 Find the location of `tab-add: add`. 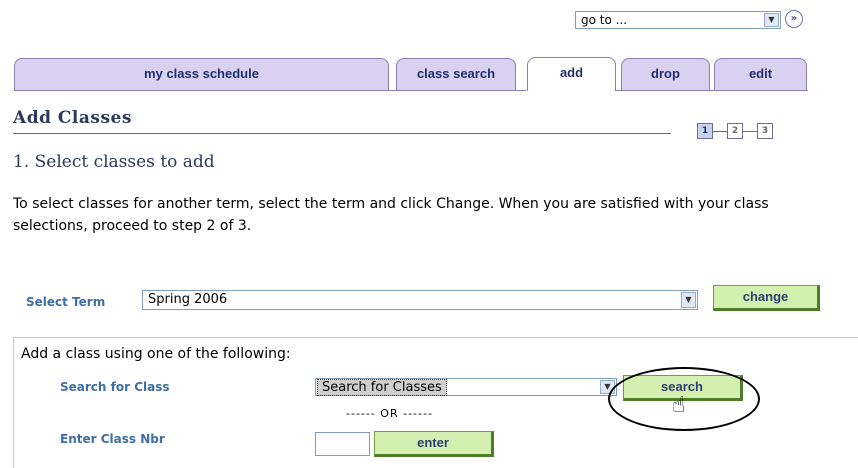

tab-add: add is located at coordinates (571, 74).